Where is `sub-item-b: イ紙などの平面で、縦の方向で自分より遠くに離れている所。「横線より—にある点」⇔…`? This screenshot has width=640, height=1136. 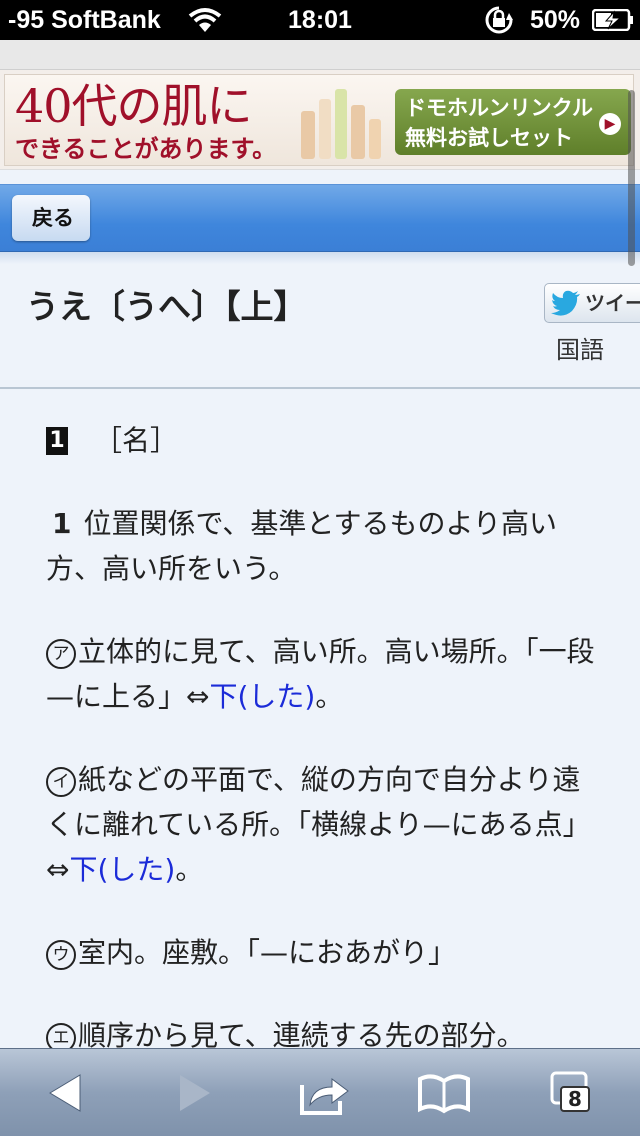
sub-item-b: イ紙などの平面で、縦の方向で自分より遠くに離れている所。「横線より—にある点」⇔… is located at coordinates (326, 824).